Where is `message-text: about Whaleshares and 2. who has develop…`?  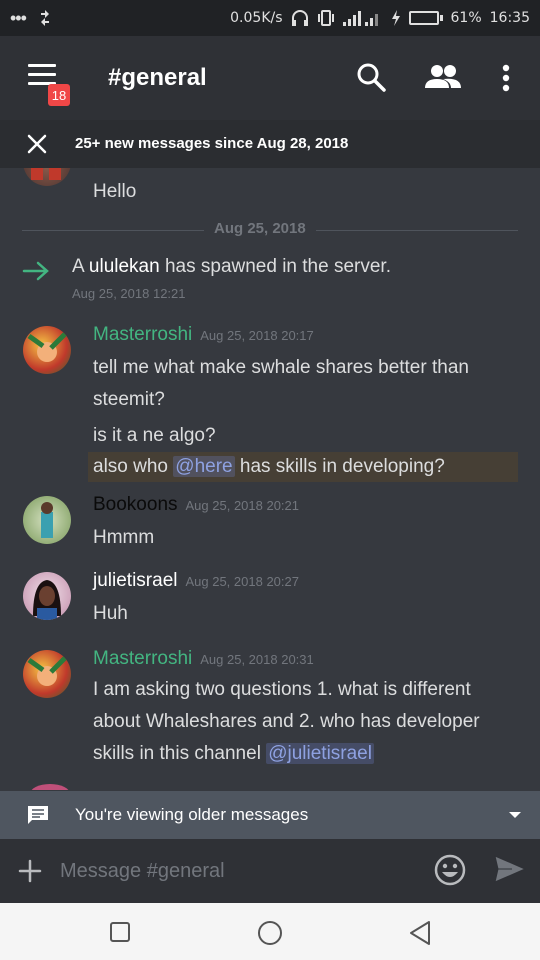 message-text: about Whaleshares and 2. who has develop… is located at coordinates (286, 721).